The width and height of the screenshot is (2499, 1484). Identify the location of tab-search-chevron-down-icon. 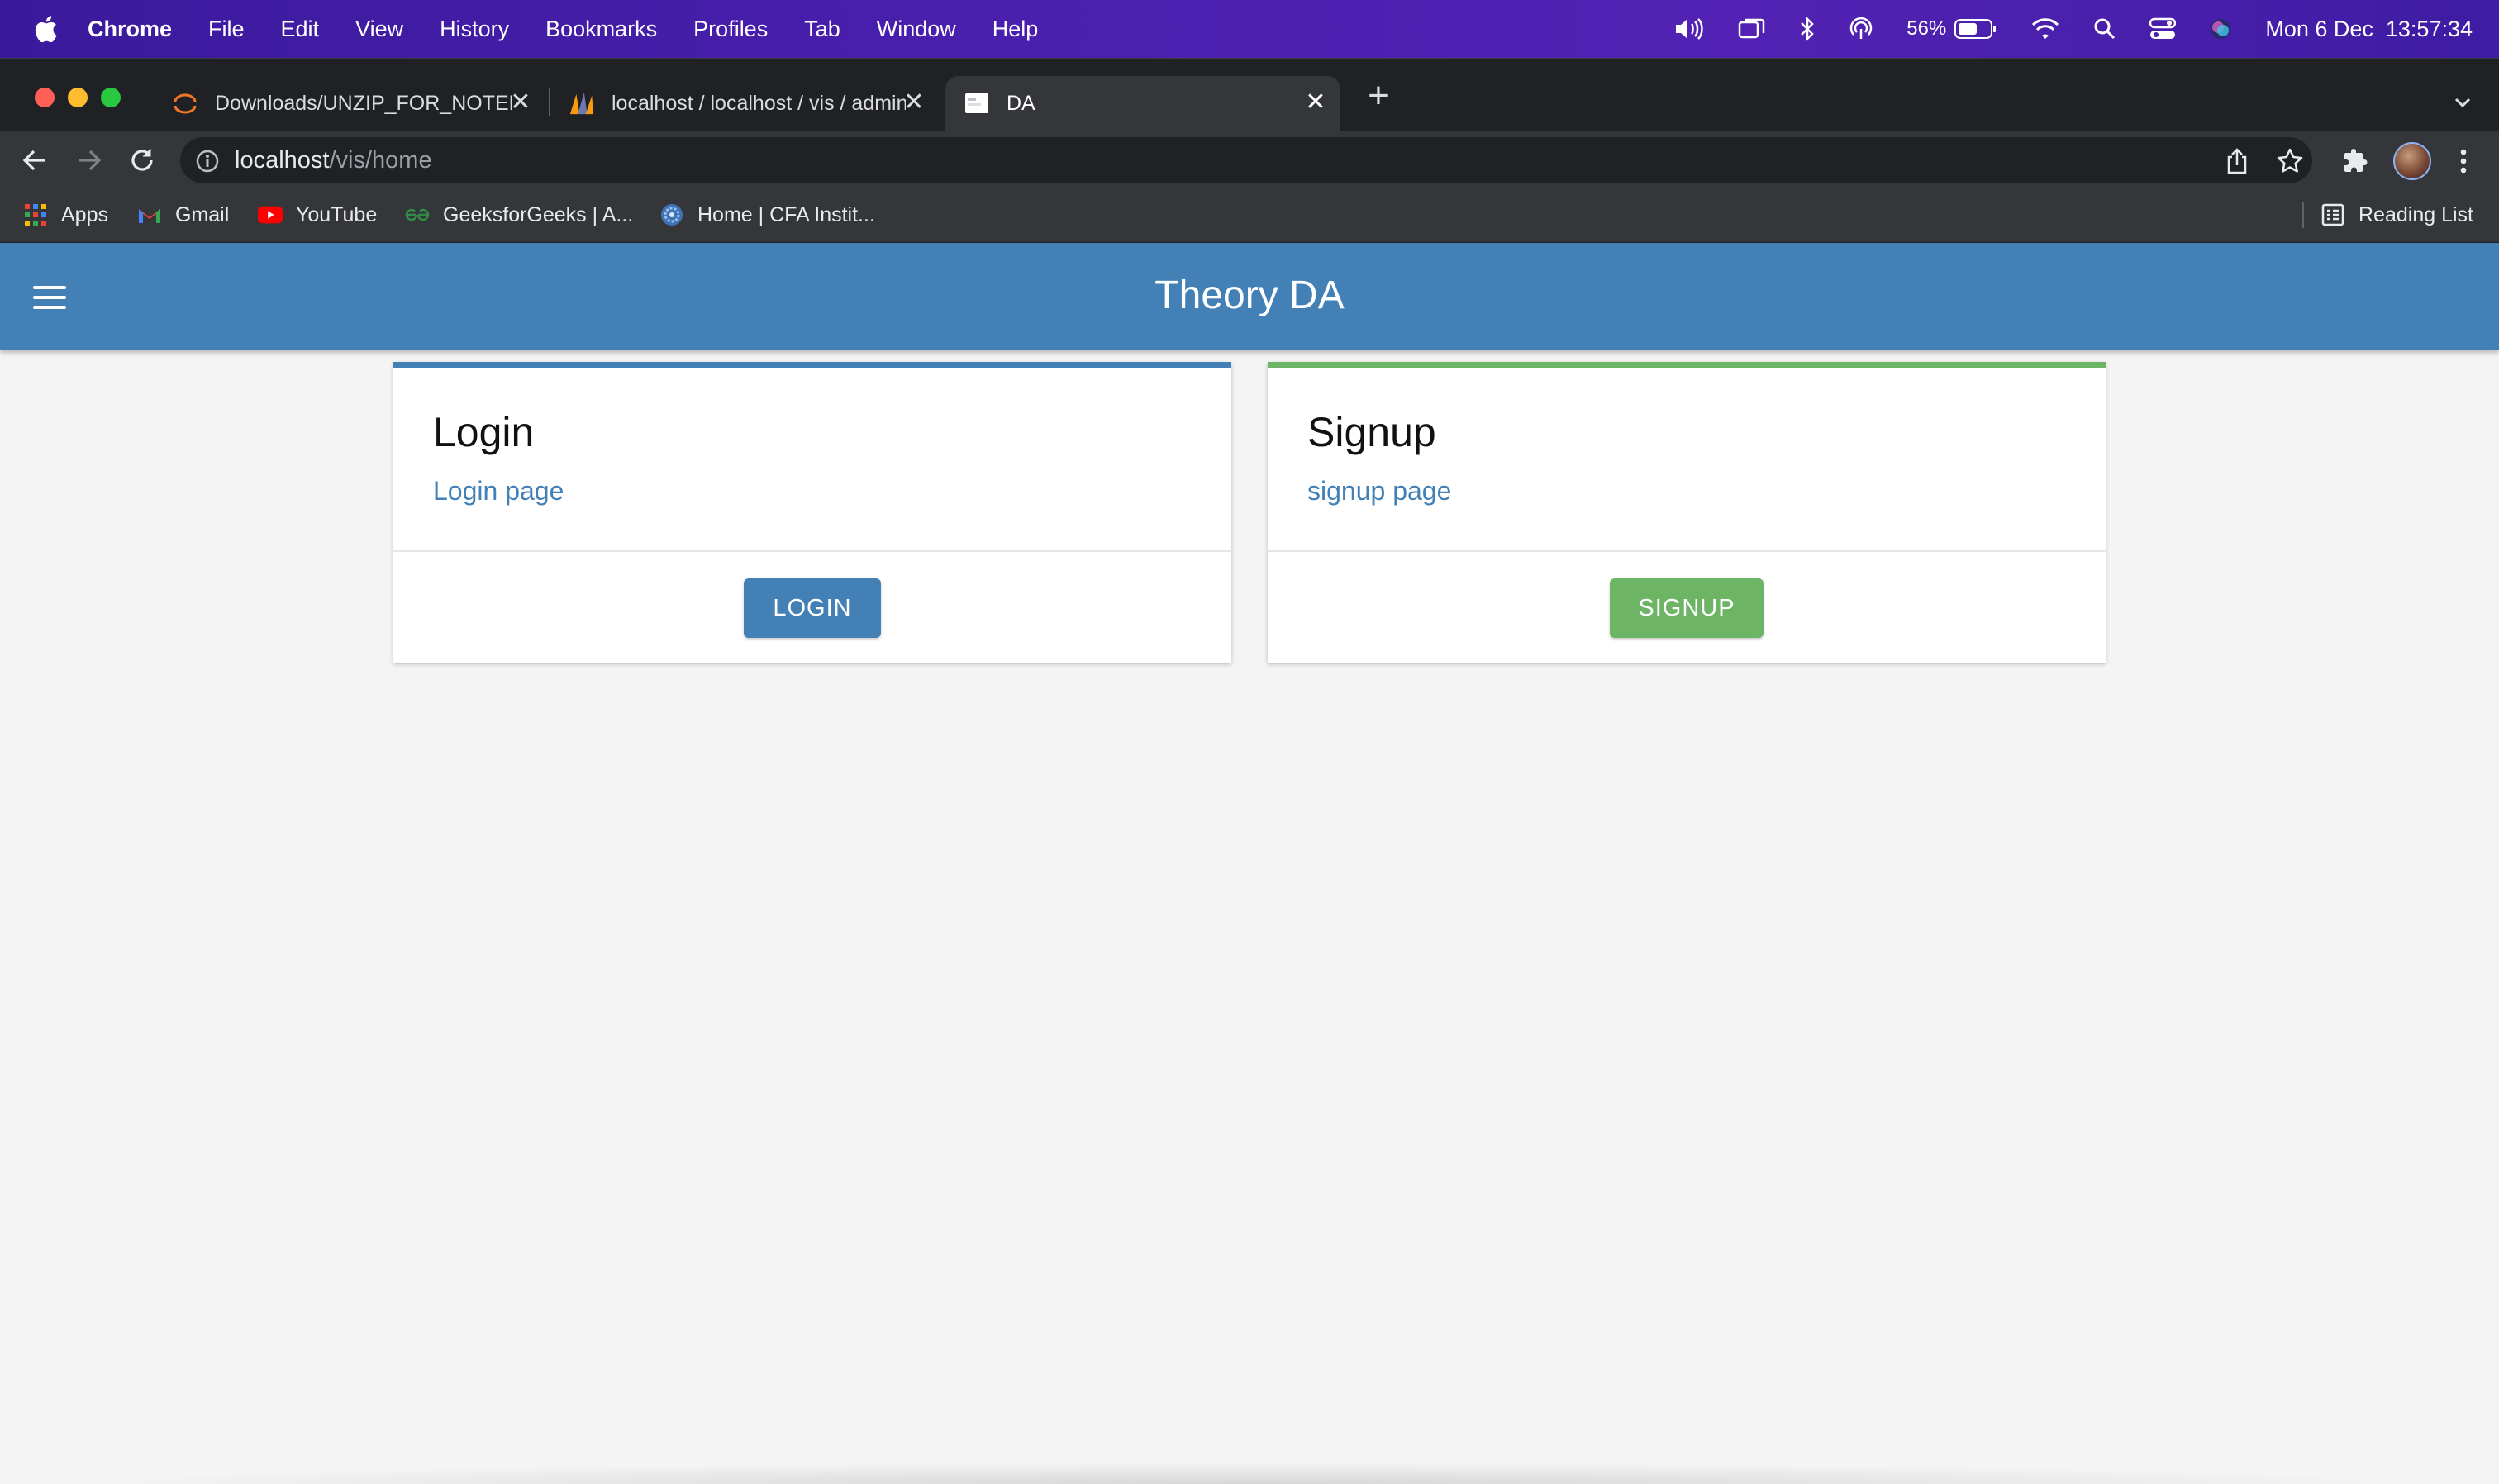
(2462, 102).